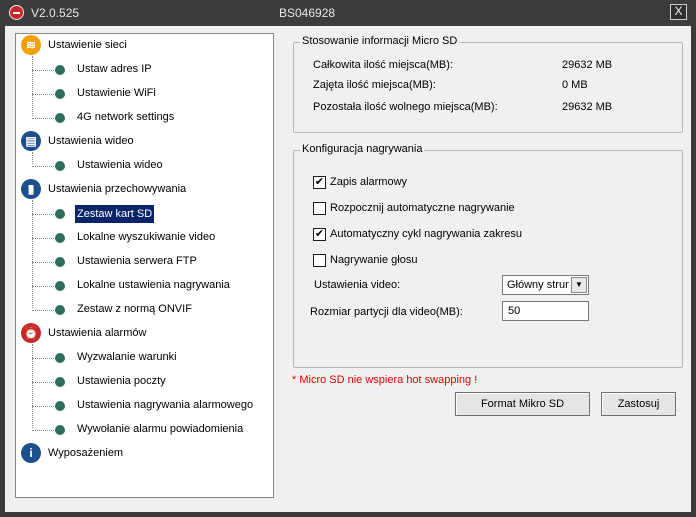 The image size is (696, 517). What do you see at coordinates (405, 107) in the screenshot?
I see `free-space-label: Pozostała ilość wolnego miejsca(MB):` at bounding box center [405, 107].